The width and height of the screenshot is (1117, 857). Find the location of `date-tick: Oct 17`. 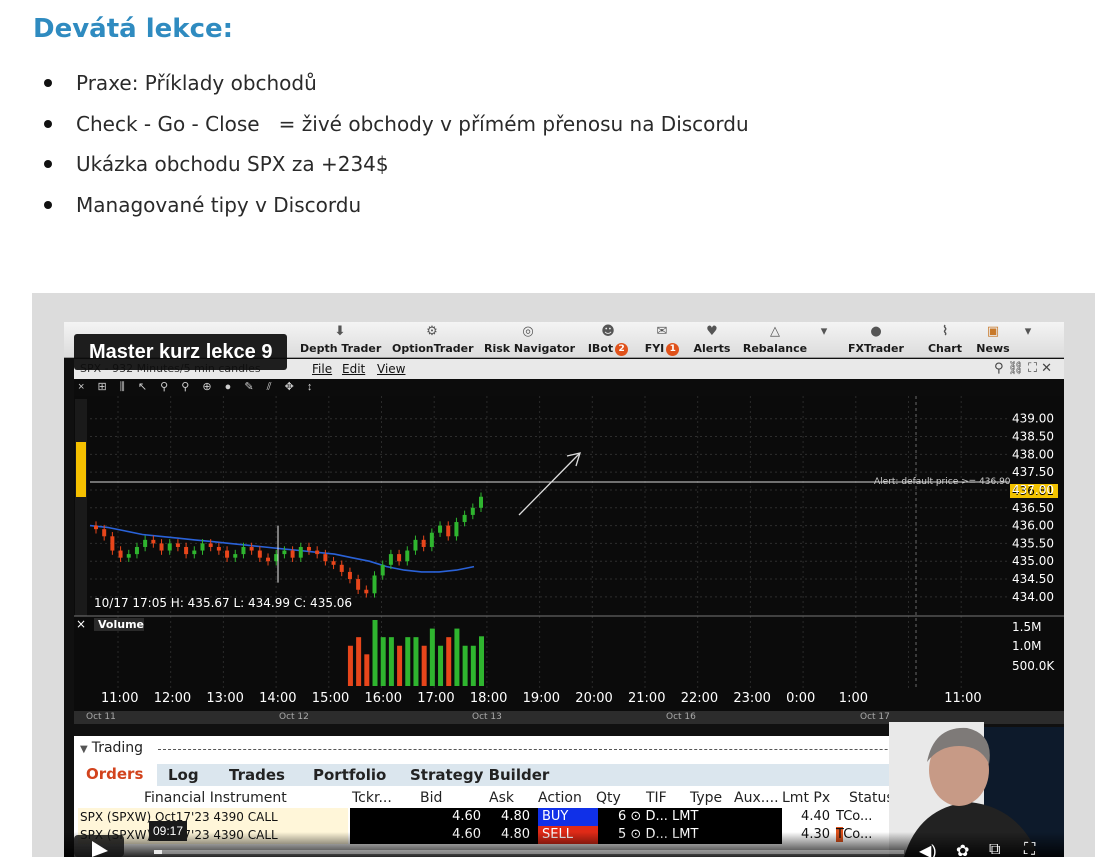

date-tick: Oct 17 is located at coordinates (875, 717).